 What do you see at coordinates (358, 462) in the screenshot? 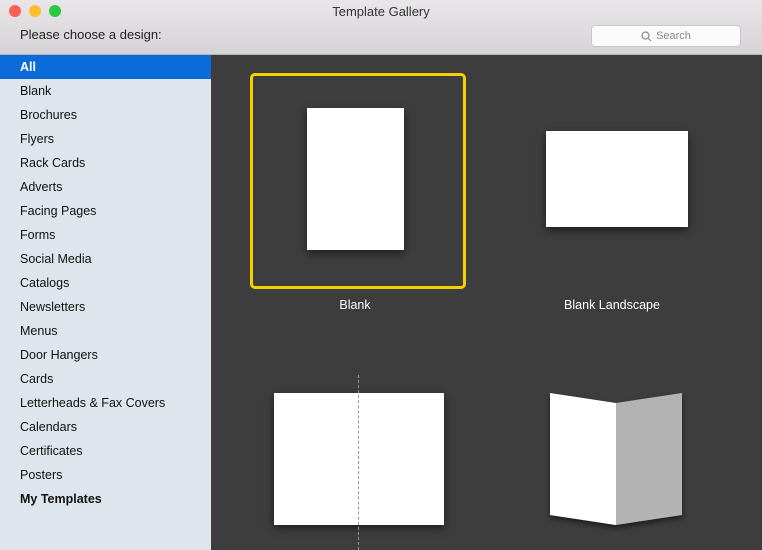
I see `fold-line` at bounding box center [358, 462].